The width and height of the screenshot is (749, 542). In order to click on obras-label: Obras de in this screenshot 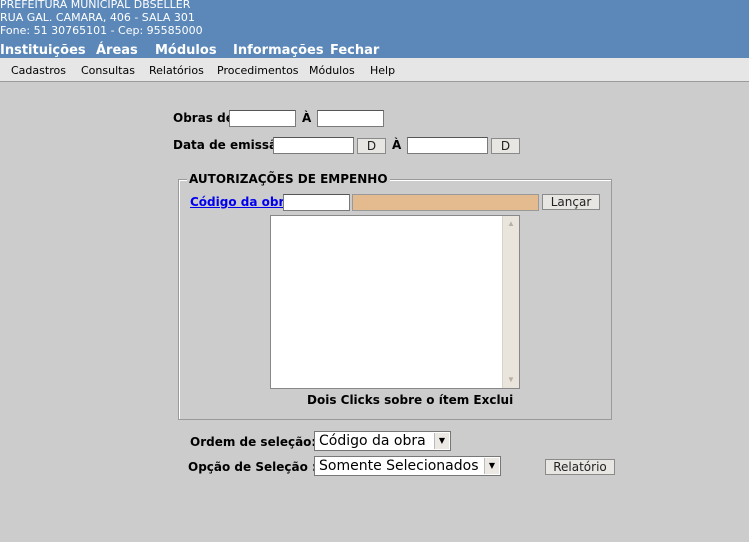, I will do `click(203, 118)`.